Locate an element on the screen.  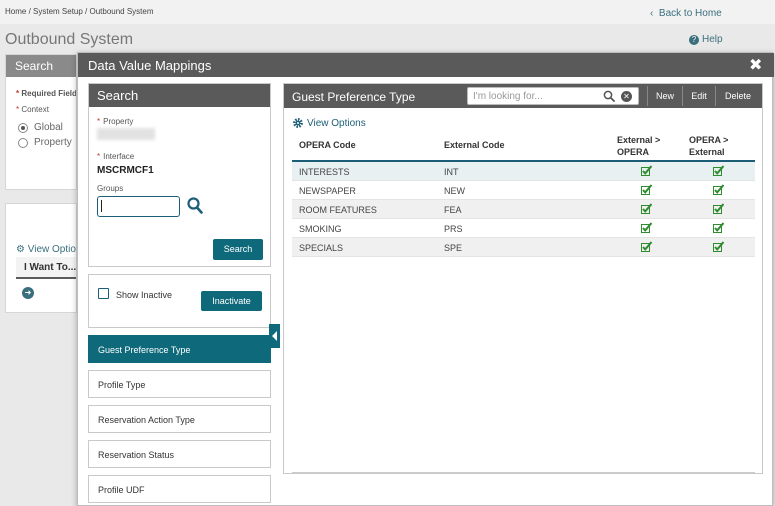
close-icon: ✖ is located at coordinates (755, 65).